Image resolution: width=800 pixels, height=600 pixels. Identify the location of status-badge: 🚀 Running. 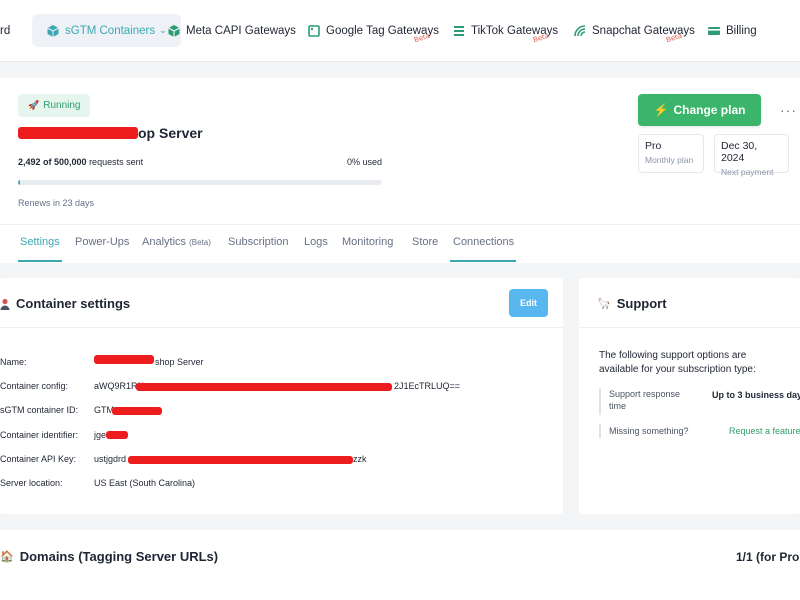
(54, 105).